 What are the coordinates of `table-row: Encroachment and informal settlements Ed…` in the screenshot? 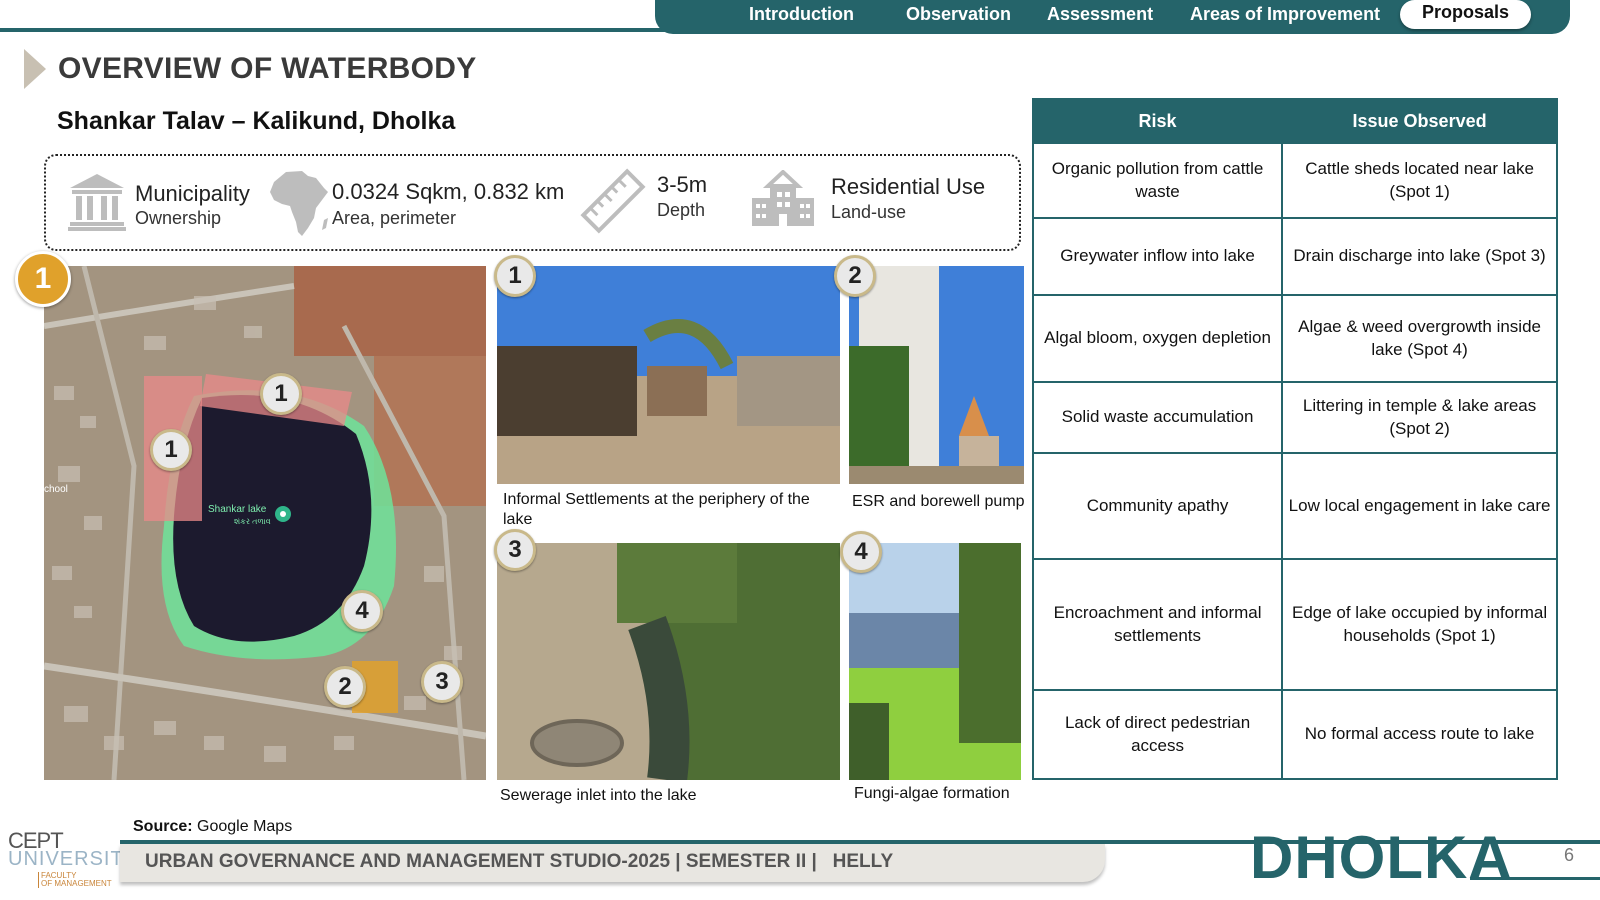 It's located at (1294, 624).